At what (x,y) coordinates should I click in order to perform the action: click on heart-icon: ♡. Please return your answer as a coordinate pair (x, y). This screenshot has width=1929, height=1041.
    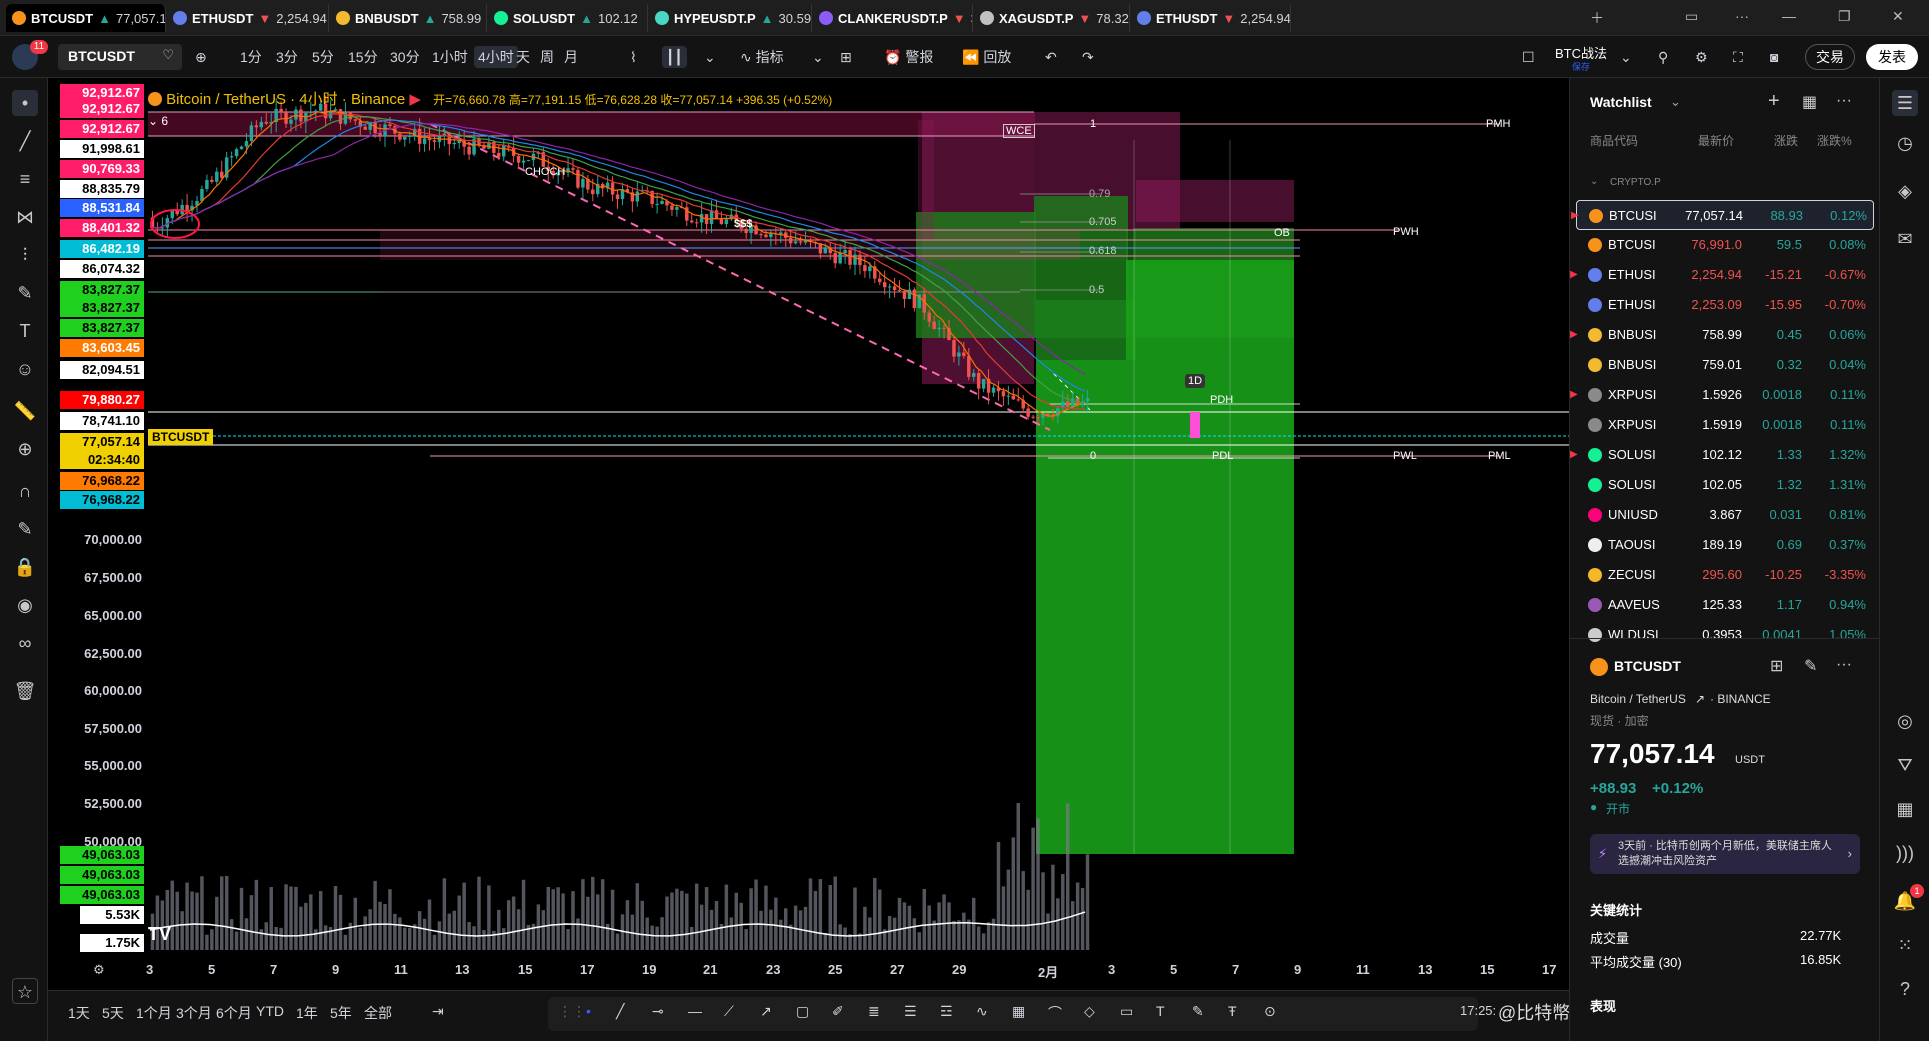
    Looking at the image, I should click on (168, 55).